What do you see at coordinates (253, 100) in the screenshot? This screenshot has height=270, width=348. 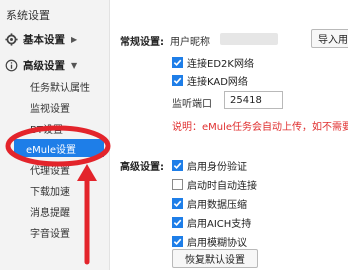 I see `listen-port-input: 25418` at bounding box center [253, 100].